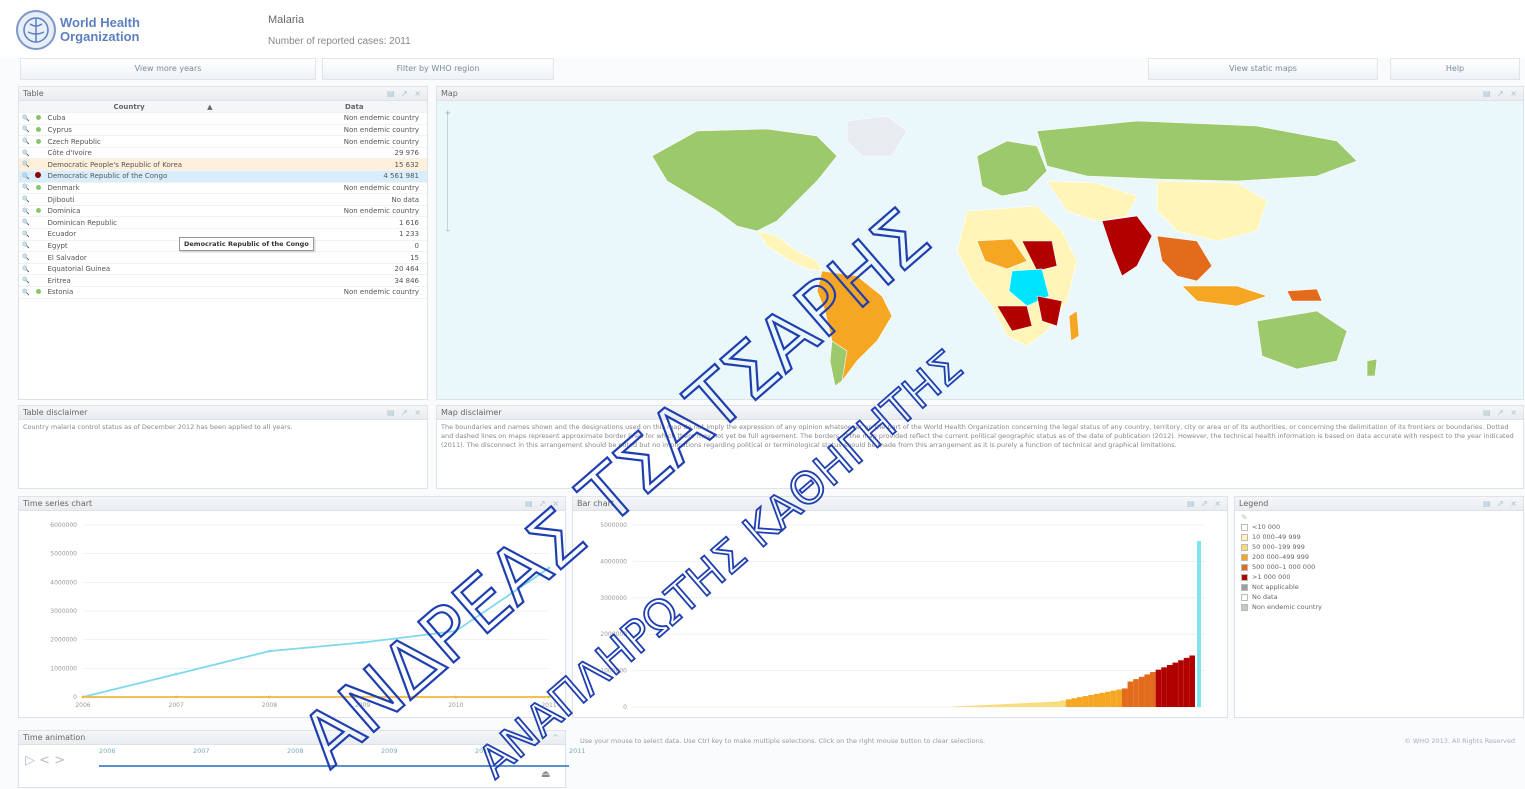 The image size is (1525, 789). Describe the element at coordinates (30, 760) in the screenshot. I see `play-icon: ▷` at that location.